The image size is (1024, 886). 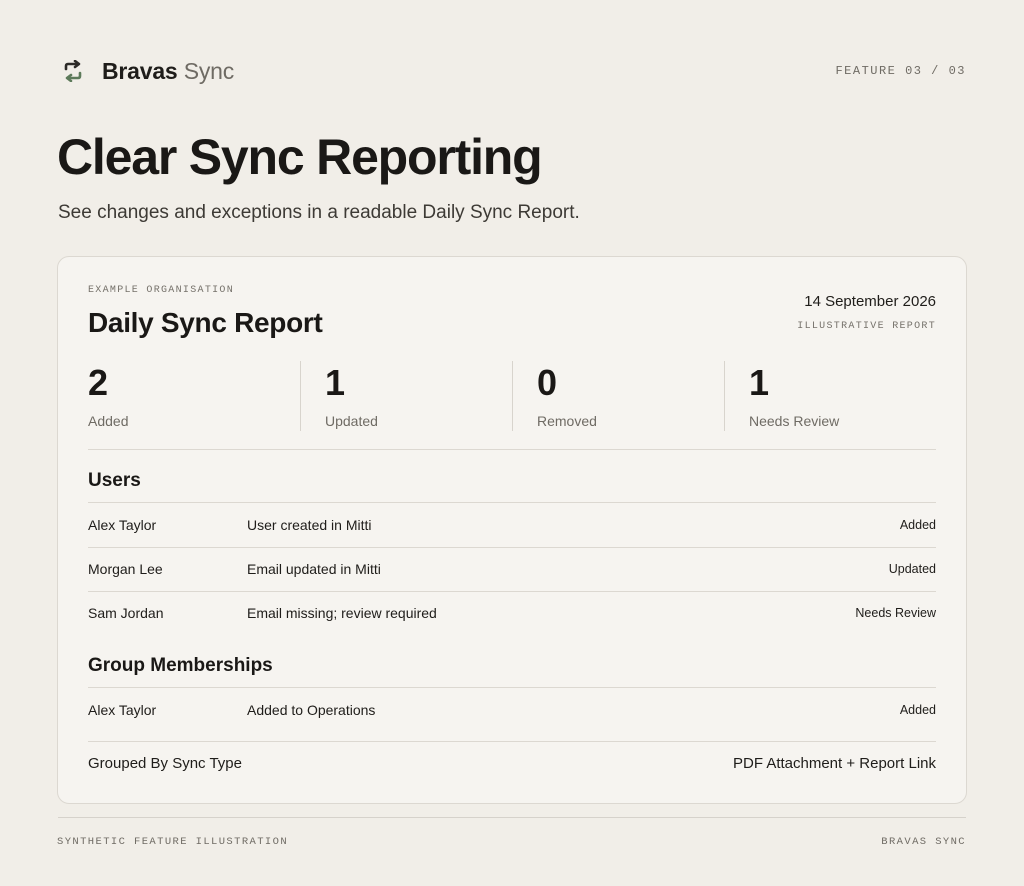 I want to click on footer-brand: BRAVAS SYNC, so click(x=923, y=842).